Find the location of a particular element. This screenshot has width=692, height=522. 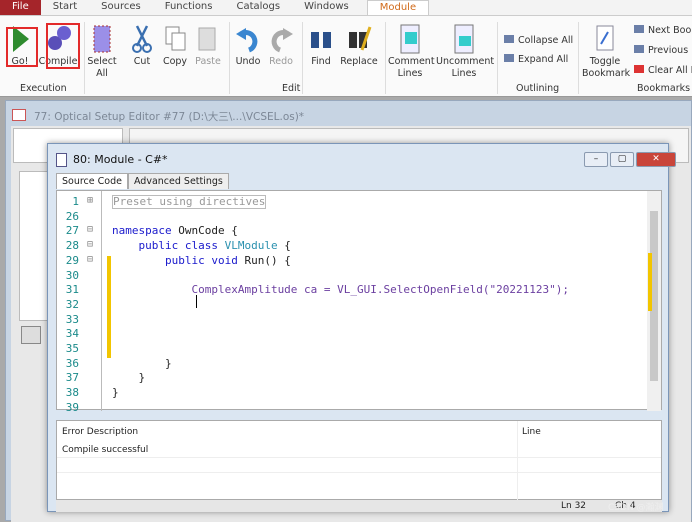

tab-sources: Sources is located at coordinates (121, 7).